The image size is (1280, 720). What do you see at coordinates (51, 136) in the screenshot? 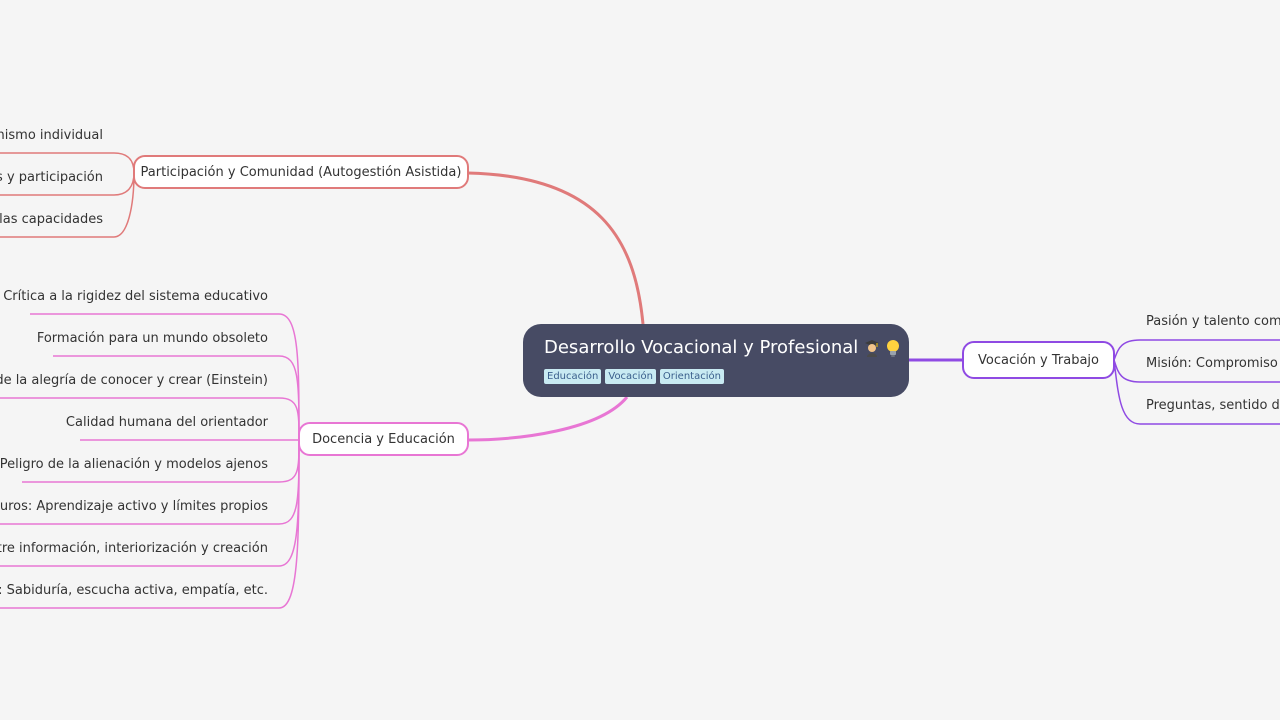
I see `leaf-participacion-1: onismo individual` at bounding box center [51, 136].